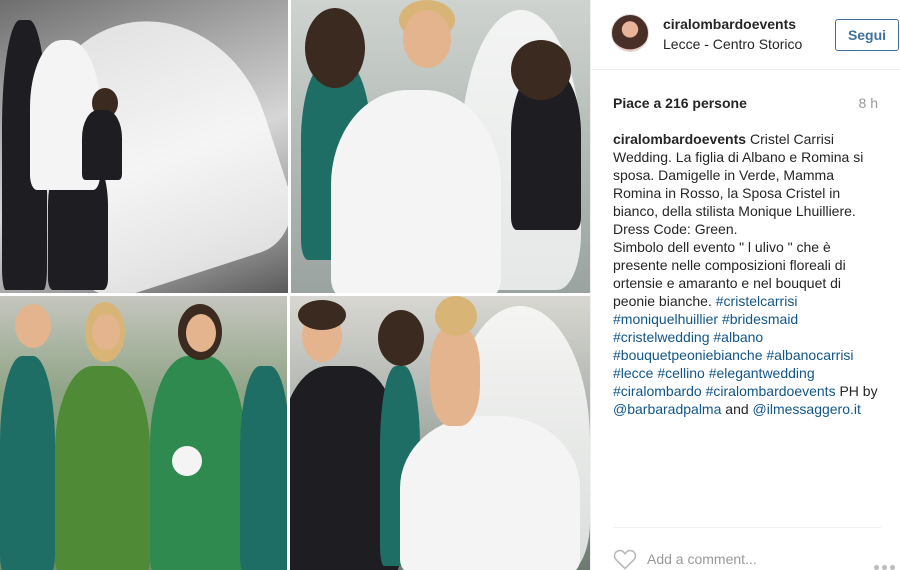 The image size is (900, 570). What do you see at coordinates (667, 409) in the screenshot?
I see `mention-link: @barbaradpalma` at bounding box center [667, 409].